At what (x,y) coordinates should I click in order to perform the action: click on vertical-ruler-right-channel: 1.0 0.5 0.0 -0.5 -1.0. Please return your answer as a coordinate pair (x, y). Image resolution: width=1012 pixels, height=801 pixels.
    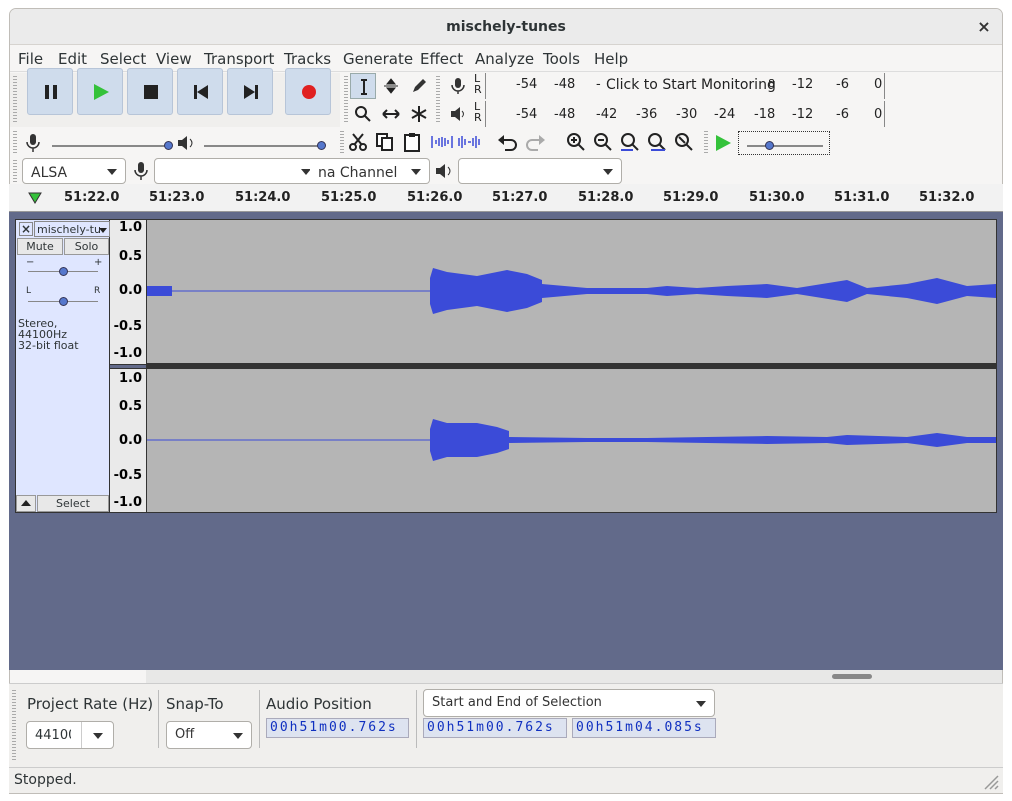
    Looking at the image, I should click on (128, 440).